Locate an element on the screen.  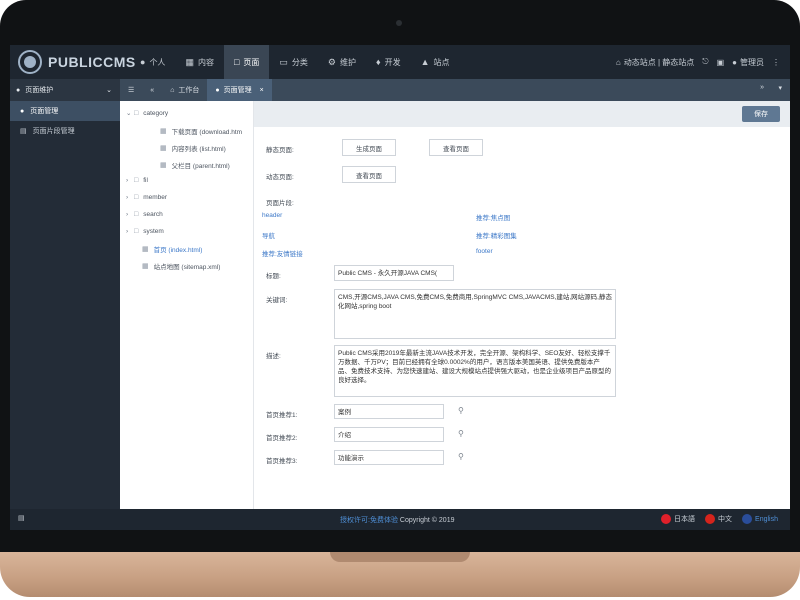
sidebar-item-page-manage: ● 页面管理 is located at coordinates (65, 111).